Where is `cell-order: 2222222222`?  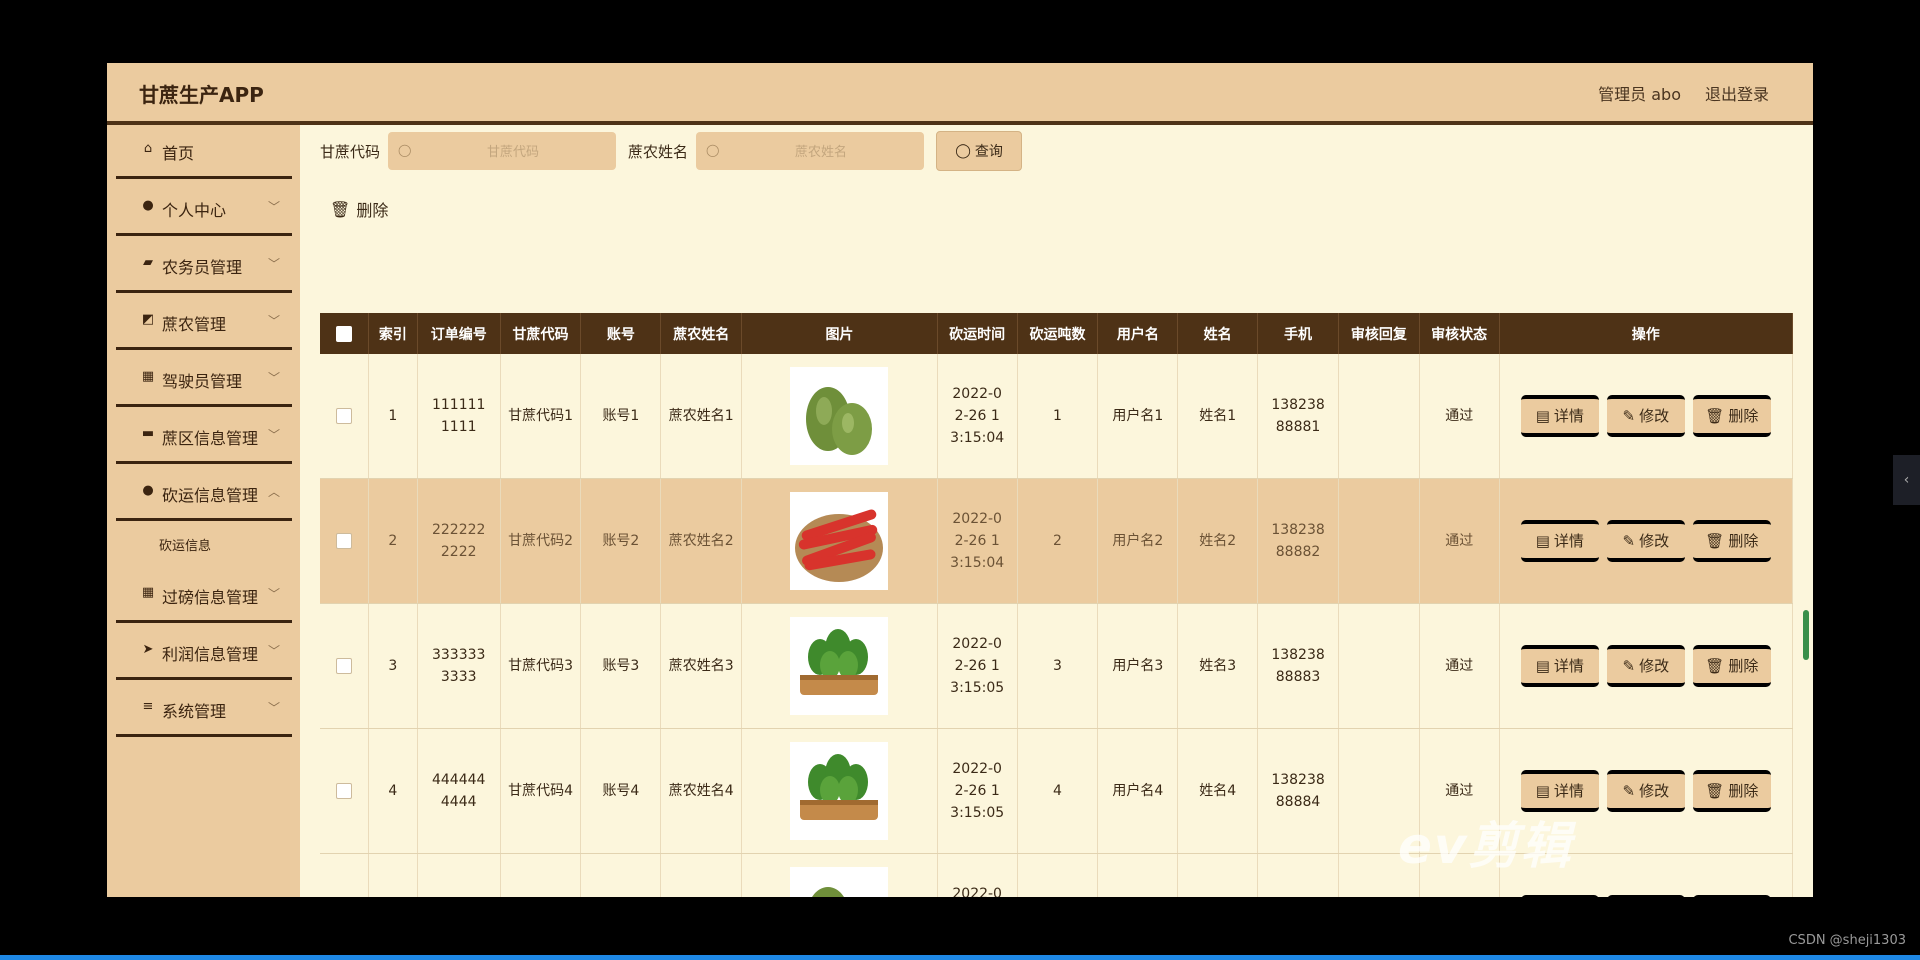 cell-order: 2222222222 is located at coordinates (459, 541).